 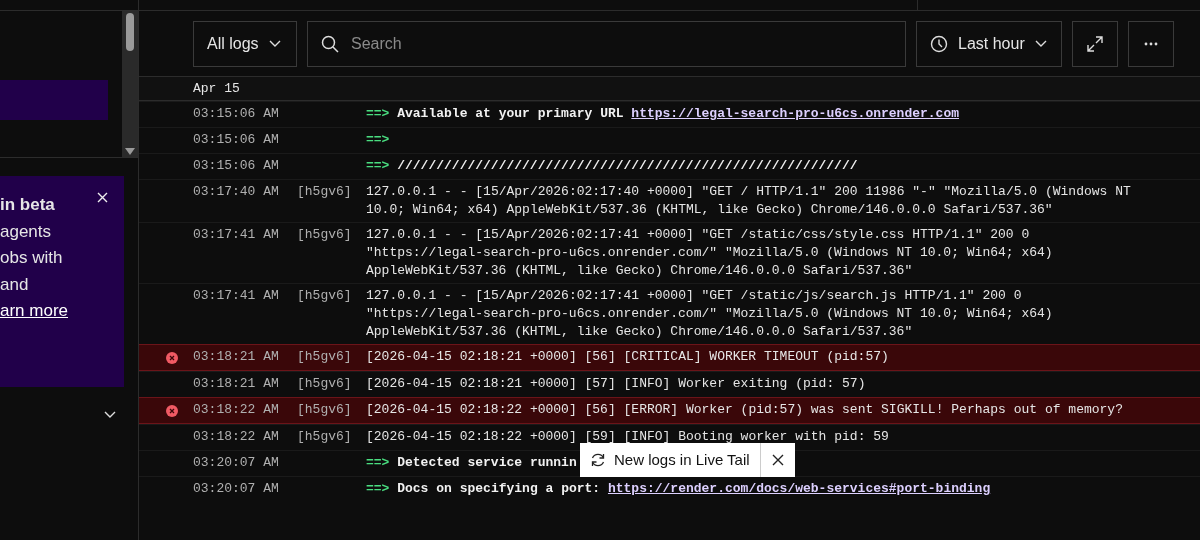 I want to click on more-icon, so click(x=1151, y=43).